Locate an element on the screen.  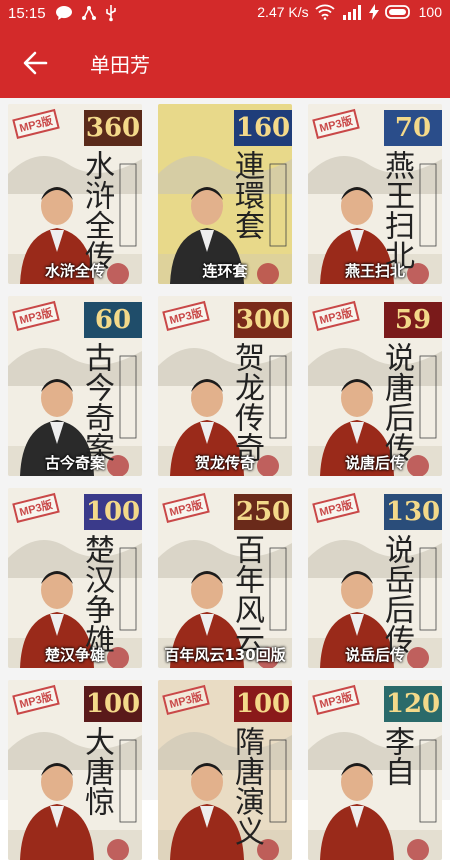
album-card: 70 MP3版 燕王扫北 燕王扫北 is located at coordinates (375, 194).